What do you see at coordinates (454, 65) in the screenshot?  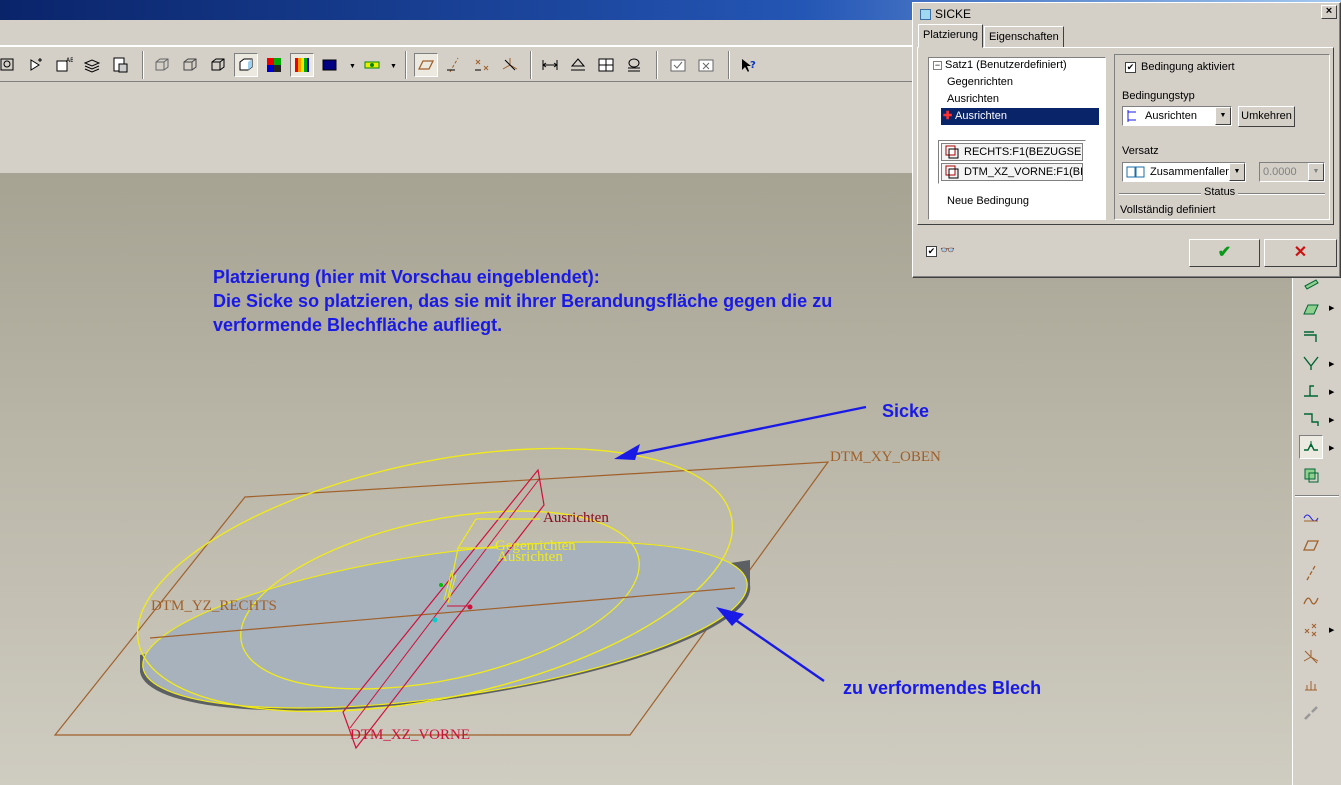 I see `datum-axes-icon` at bounding box center [454, 65].